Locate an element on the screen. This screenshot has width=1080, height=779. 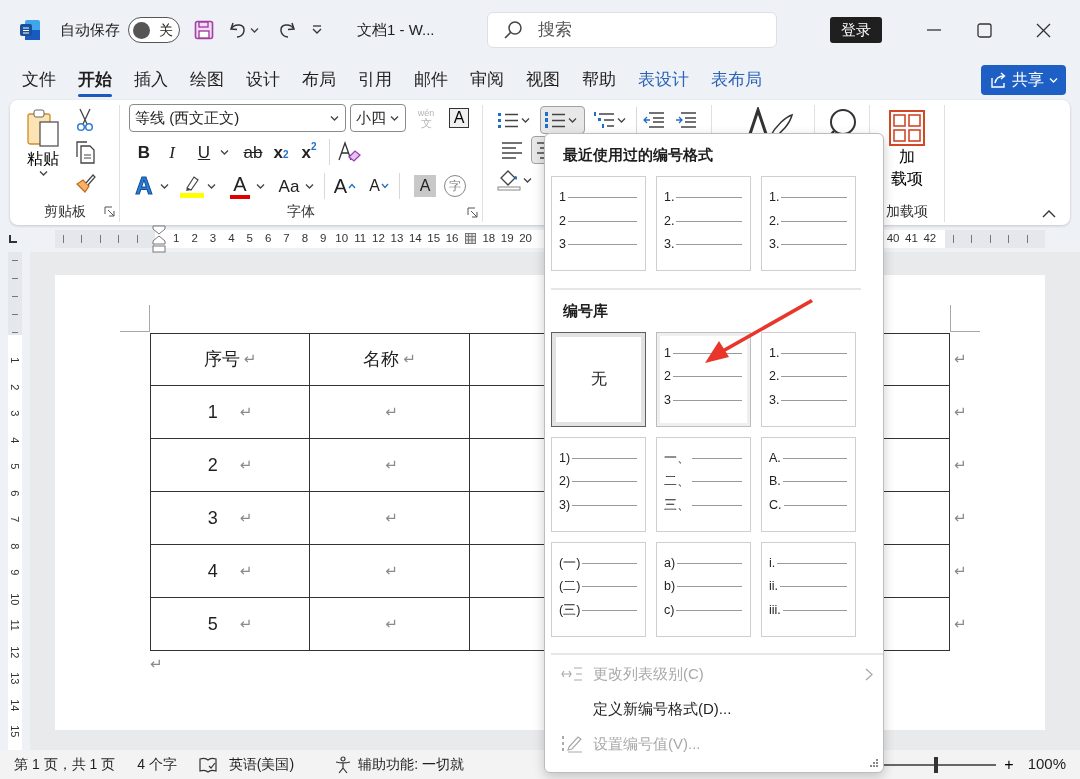
ruler-number: 19 is located at coordinates (507, 238).